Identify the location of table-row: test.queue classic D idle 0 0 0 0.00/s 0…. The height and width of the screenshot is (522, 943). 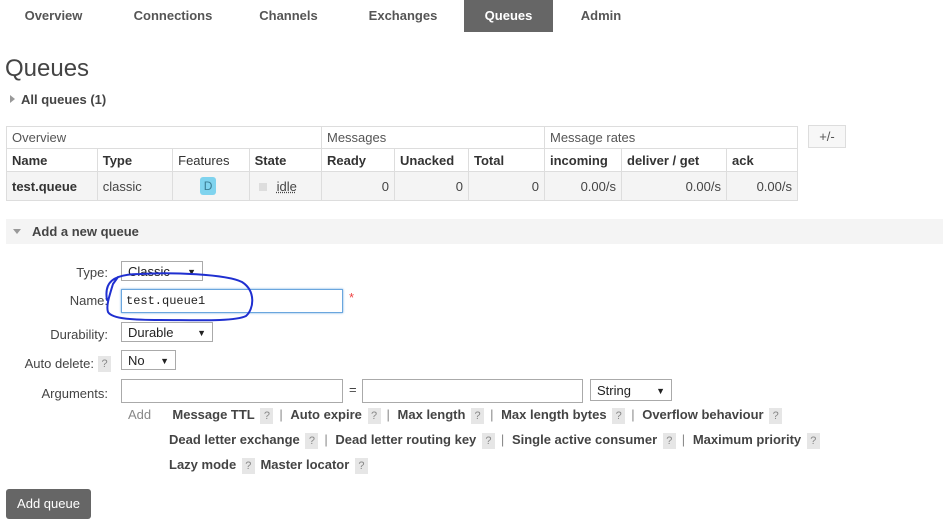
(402, 186).